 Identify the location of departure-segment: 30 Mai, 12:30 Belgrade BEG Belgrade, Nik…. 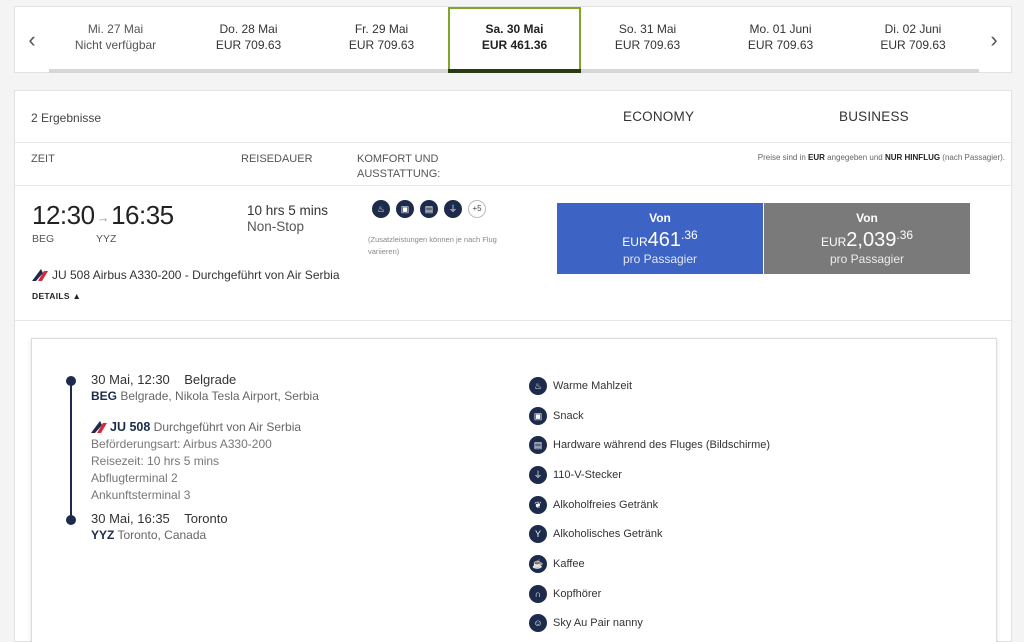
(205, 388).